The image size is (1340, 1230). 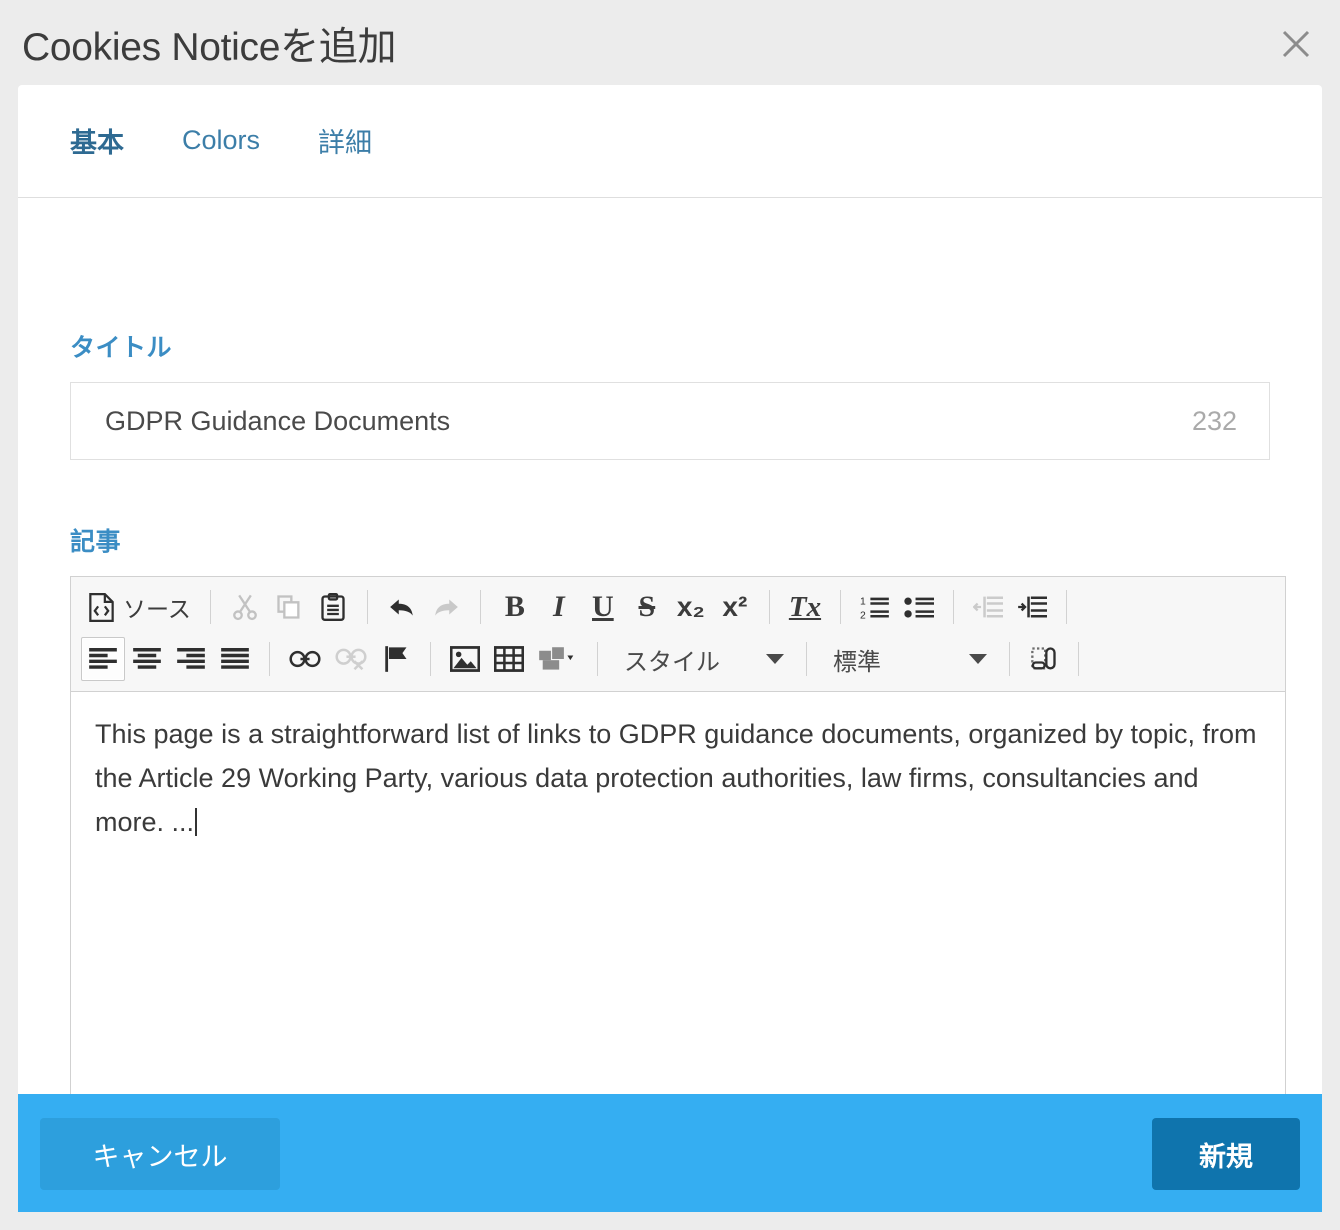 I want to click on format-dropdown: 標準, so click(x=908, y=659).